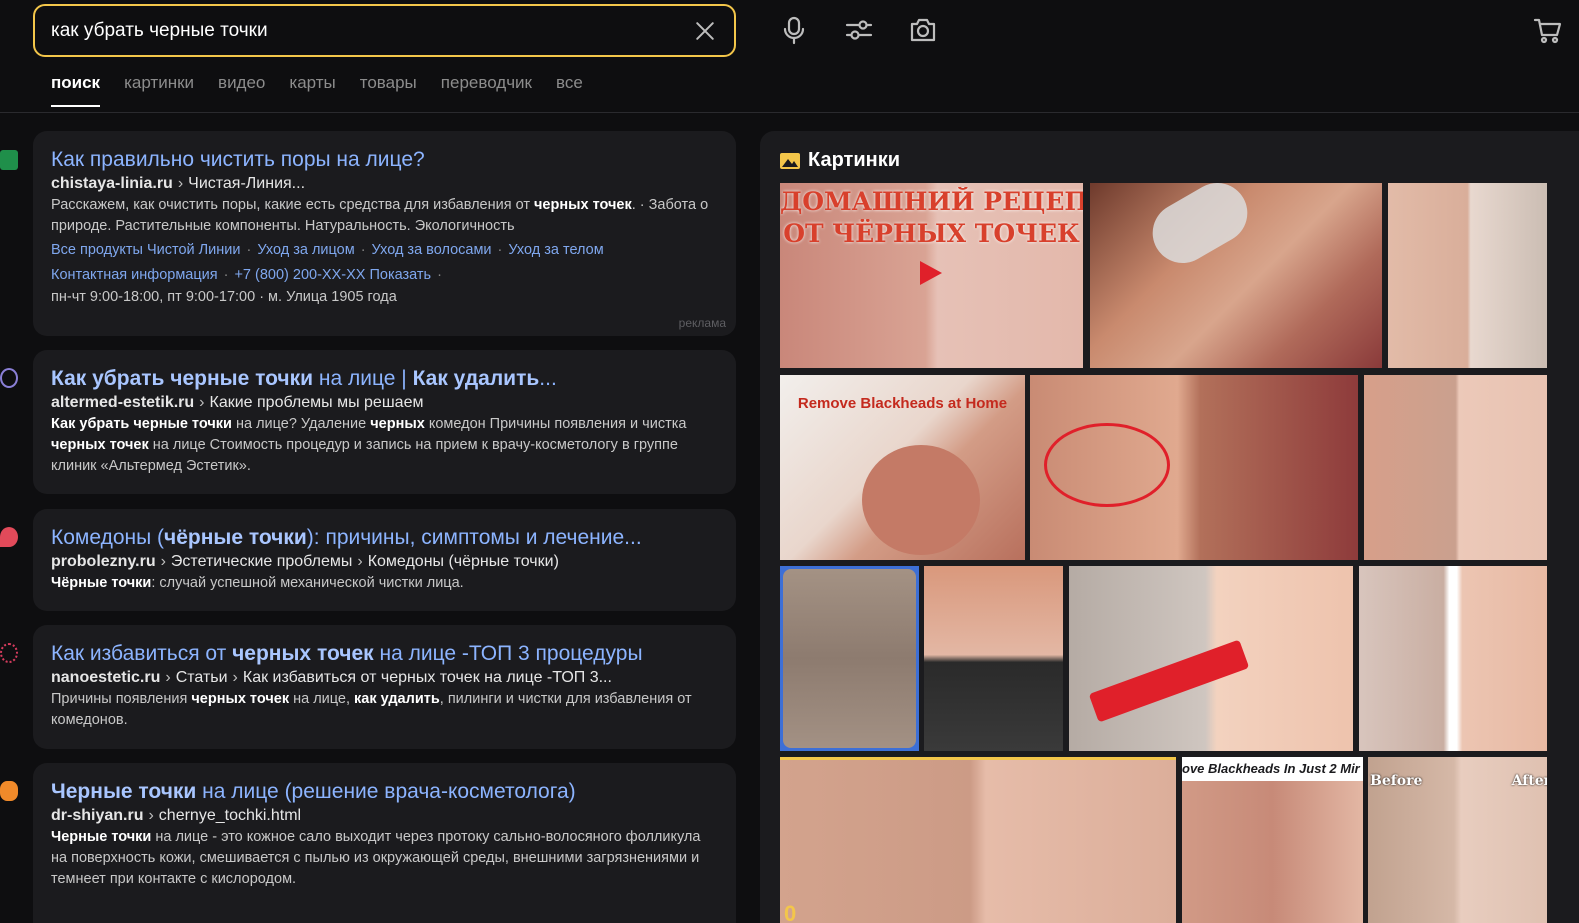 The image size is (1579, 923). I want to click on images-title: Картинки, so click(854, 160).